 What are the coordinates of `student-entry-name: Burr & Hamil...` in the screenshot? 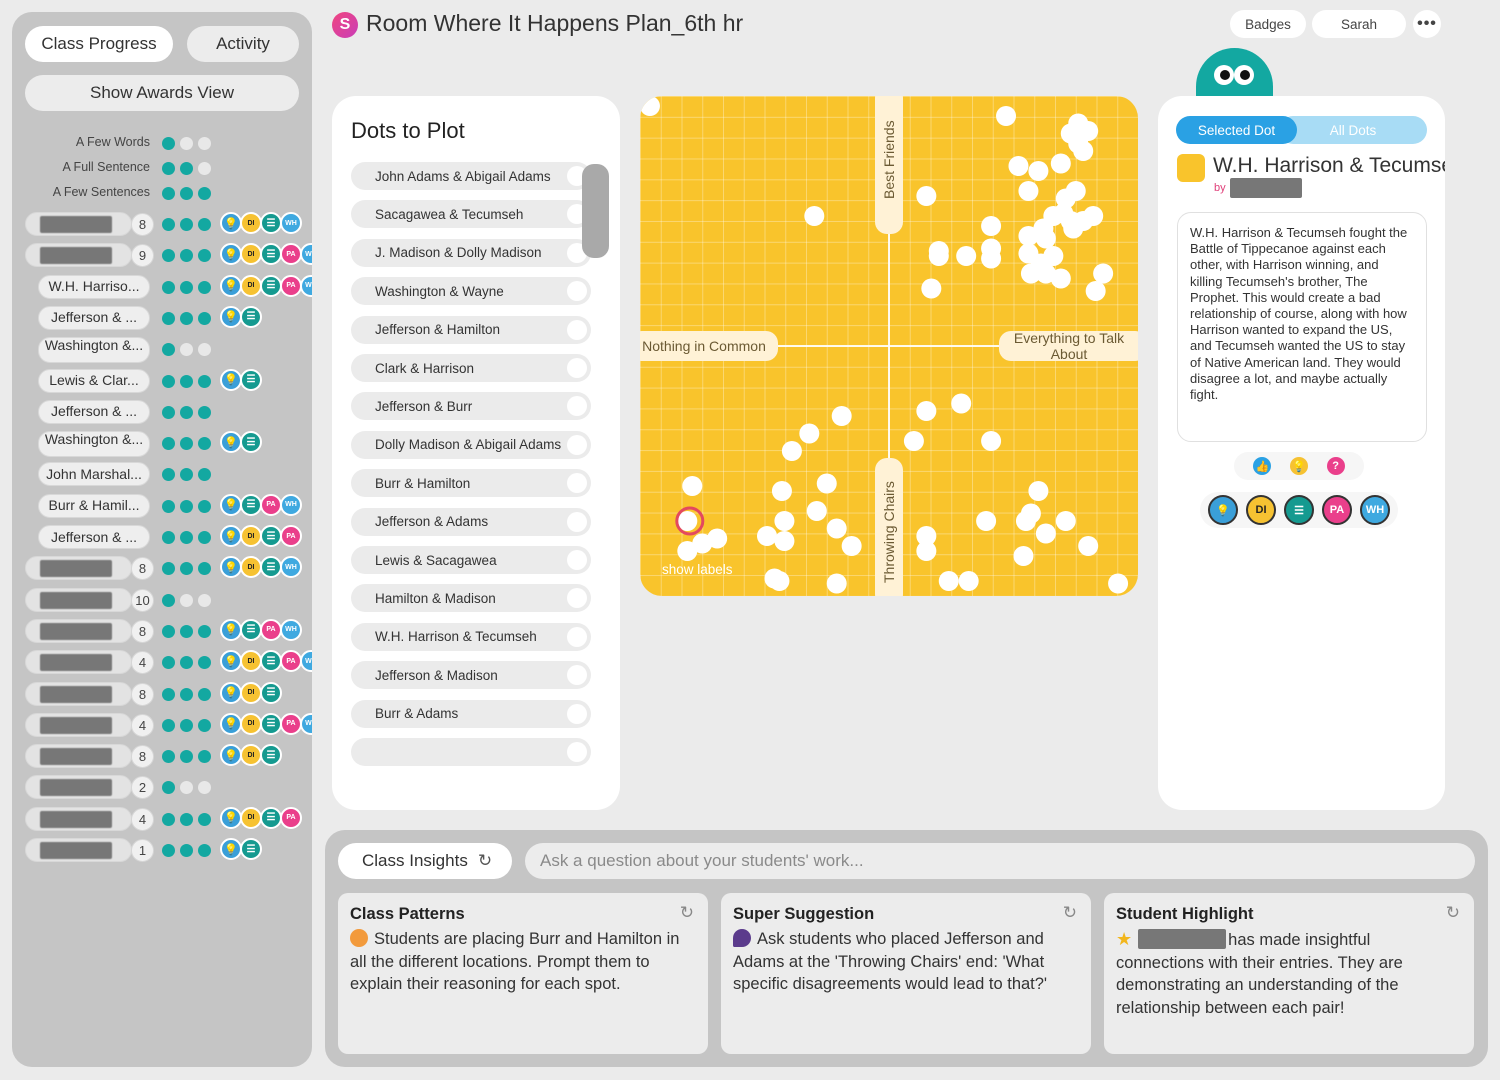 It's located at (94, 505).